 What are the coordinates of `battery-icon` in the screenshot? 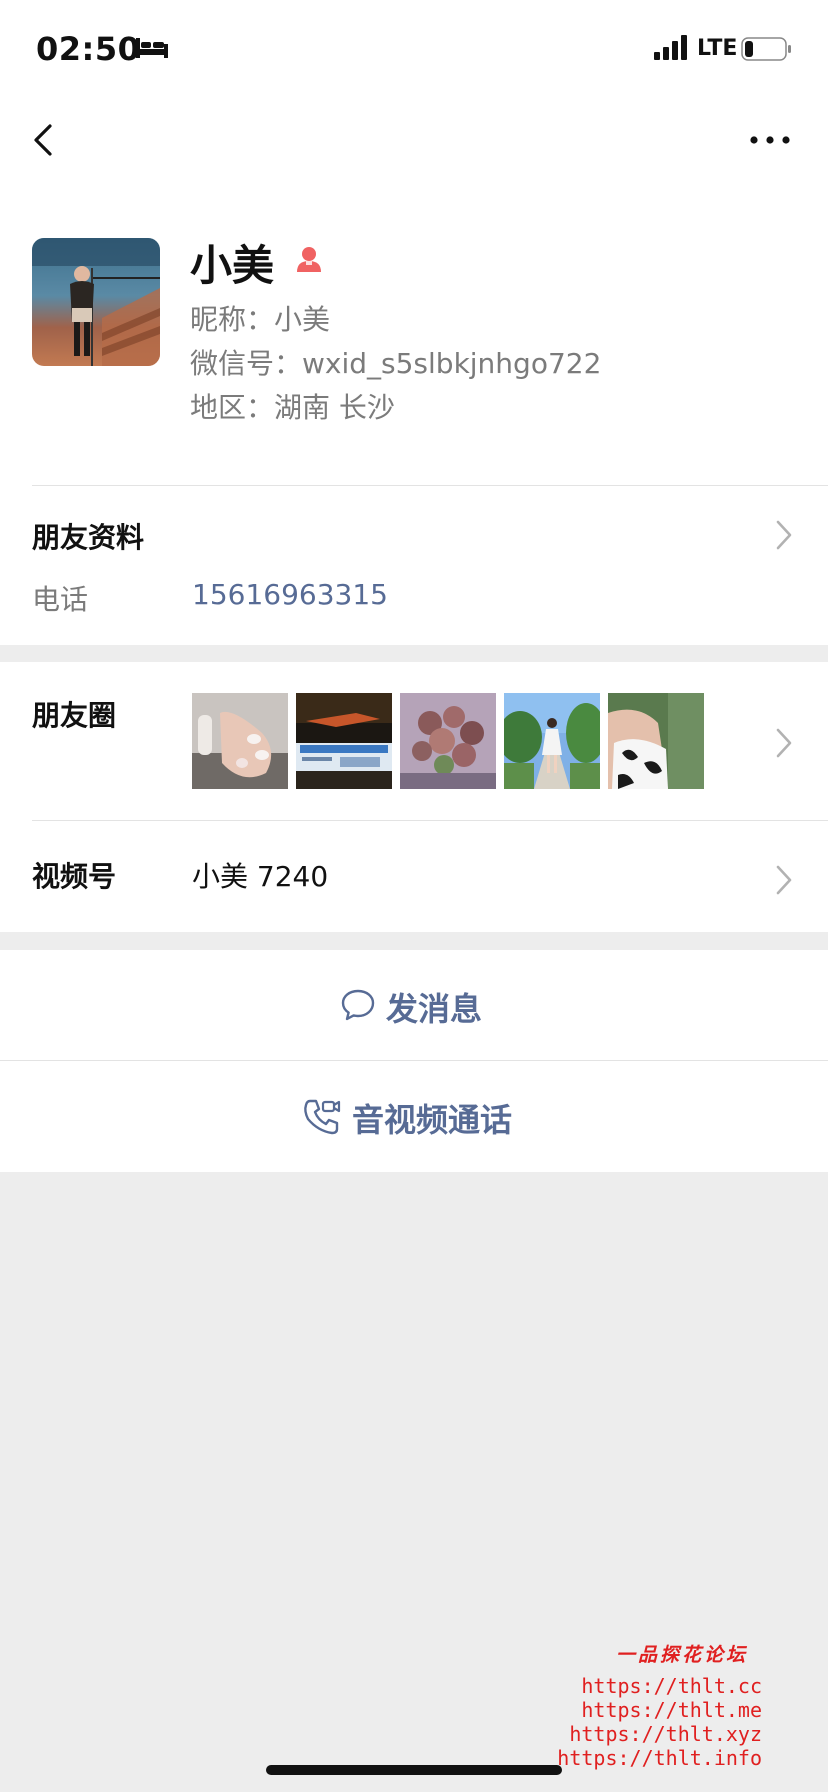 It's located at (766, 49).